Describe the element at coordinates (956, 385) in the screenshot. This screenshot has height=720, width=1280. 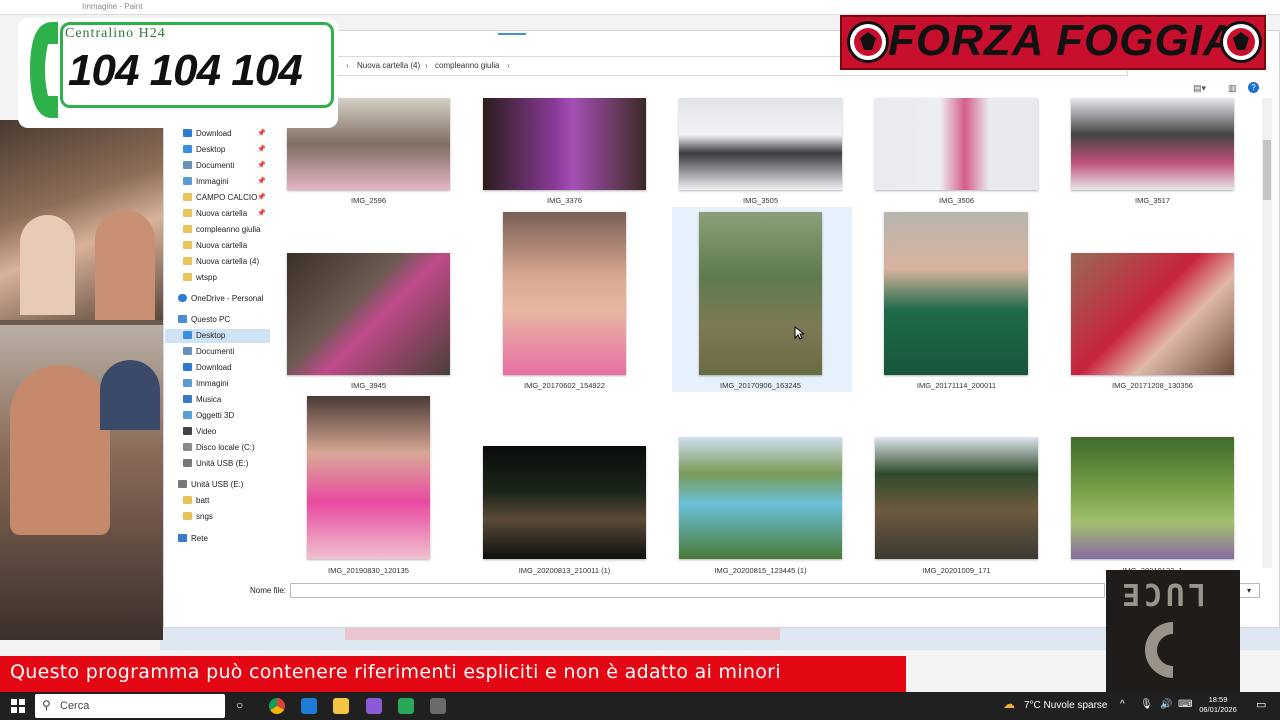
I see `file-label: IMG_20171114_200011` at that location.